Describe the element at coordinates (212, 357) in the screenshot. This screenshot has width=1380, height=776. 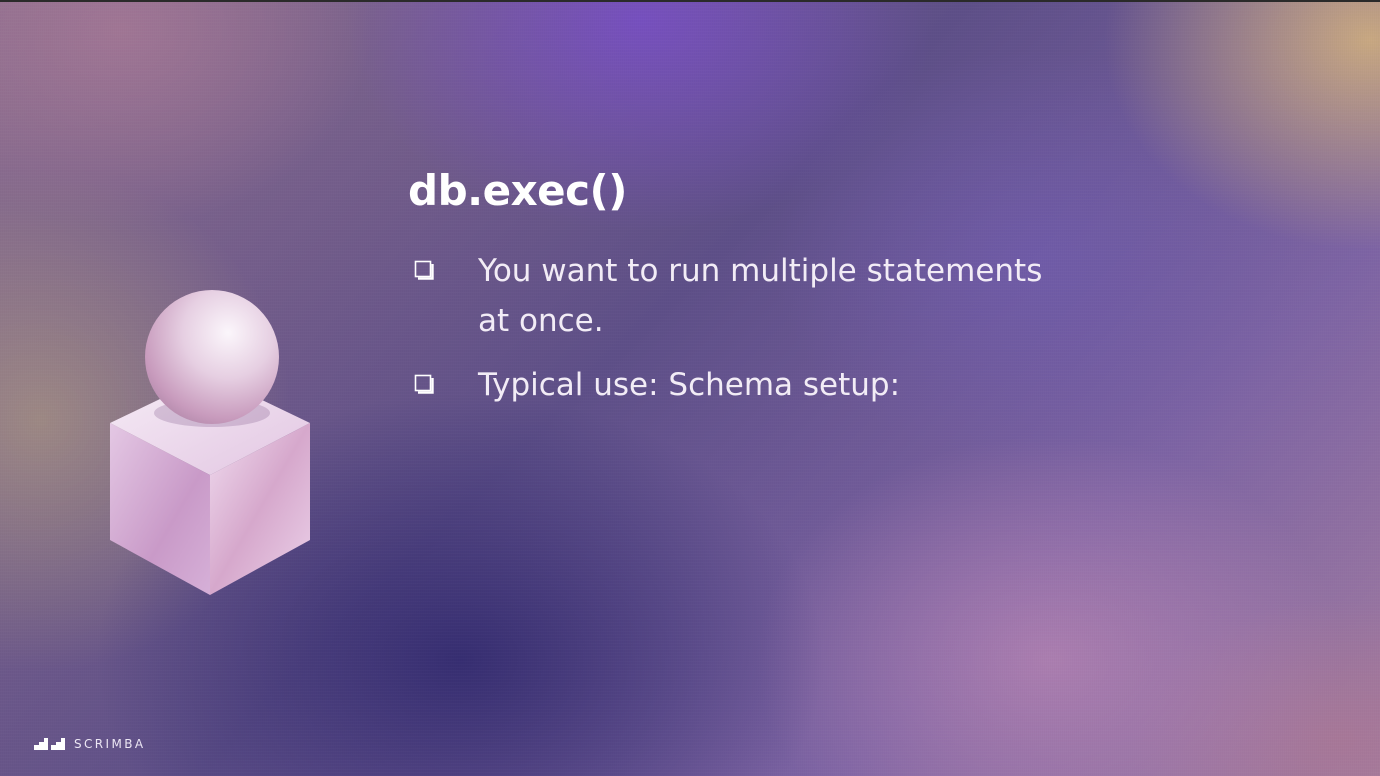
I see `sphere` at that location.